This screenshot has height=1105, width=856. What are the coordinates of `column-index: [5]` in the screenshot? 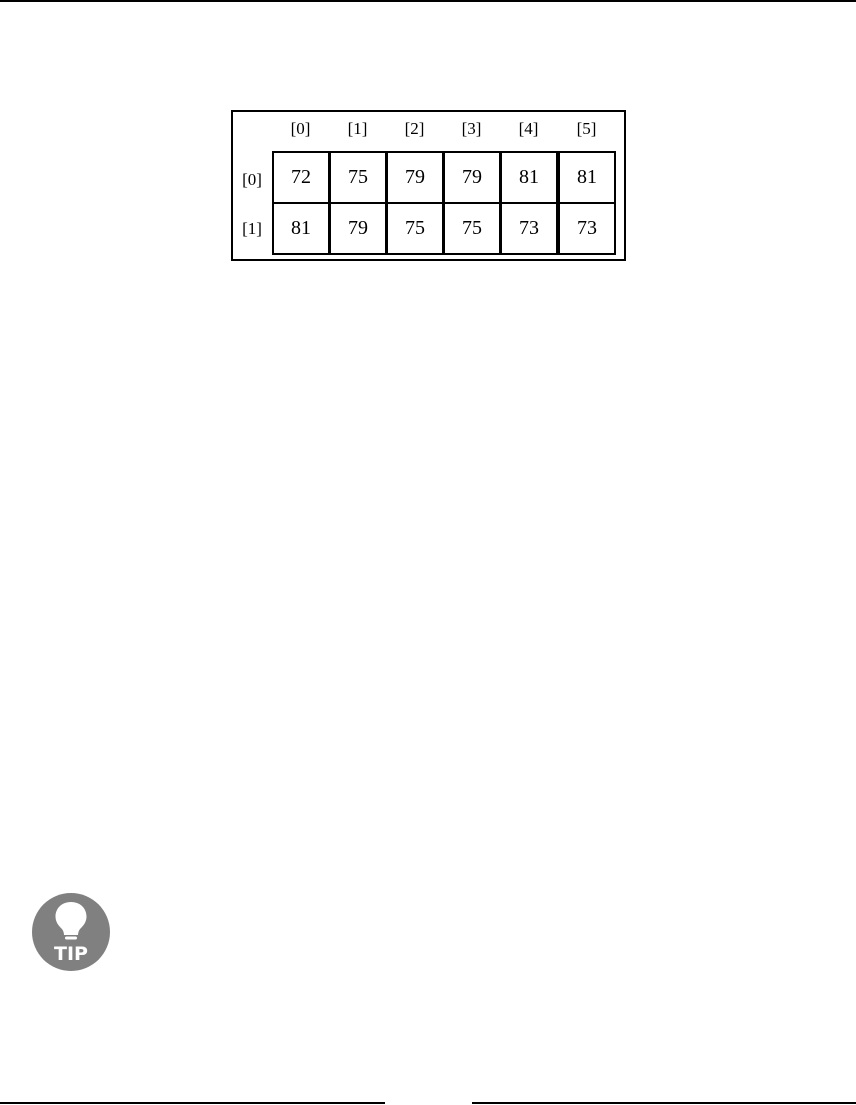 It's located at (586, 128).